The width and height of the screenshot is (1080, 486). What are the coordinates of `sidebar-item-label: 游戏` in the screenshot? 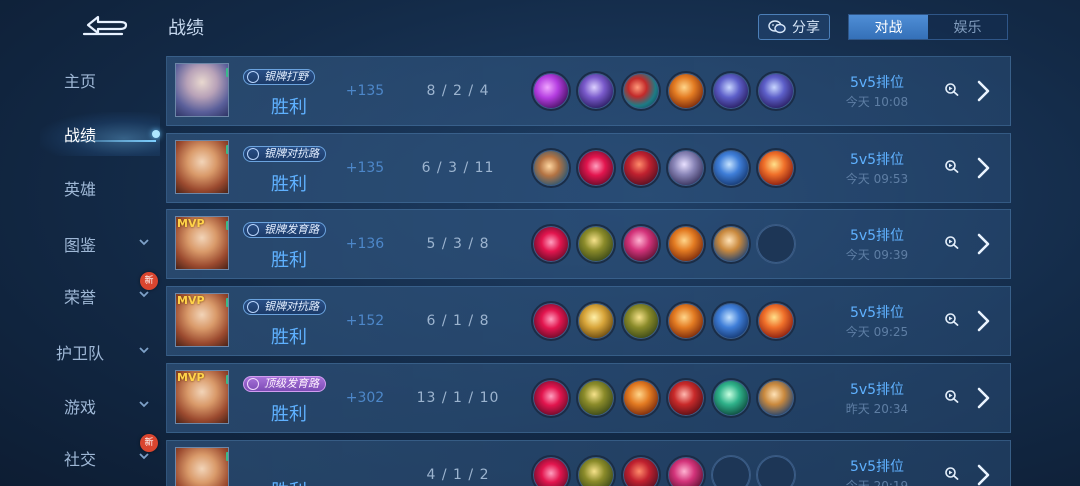 It's located at (79, 407).